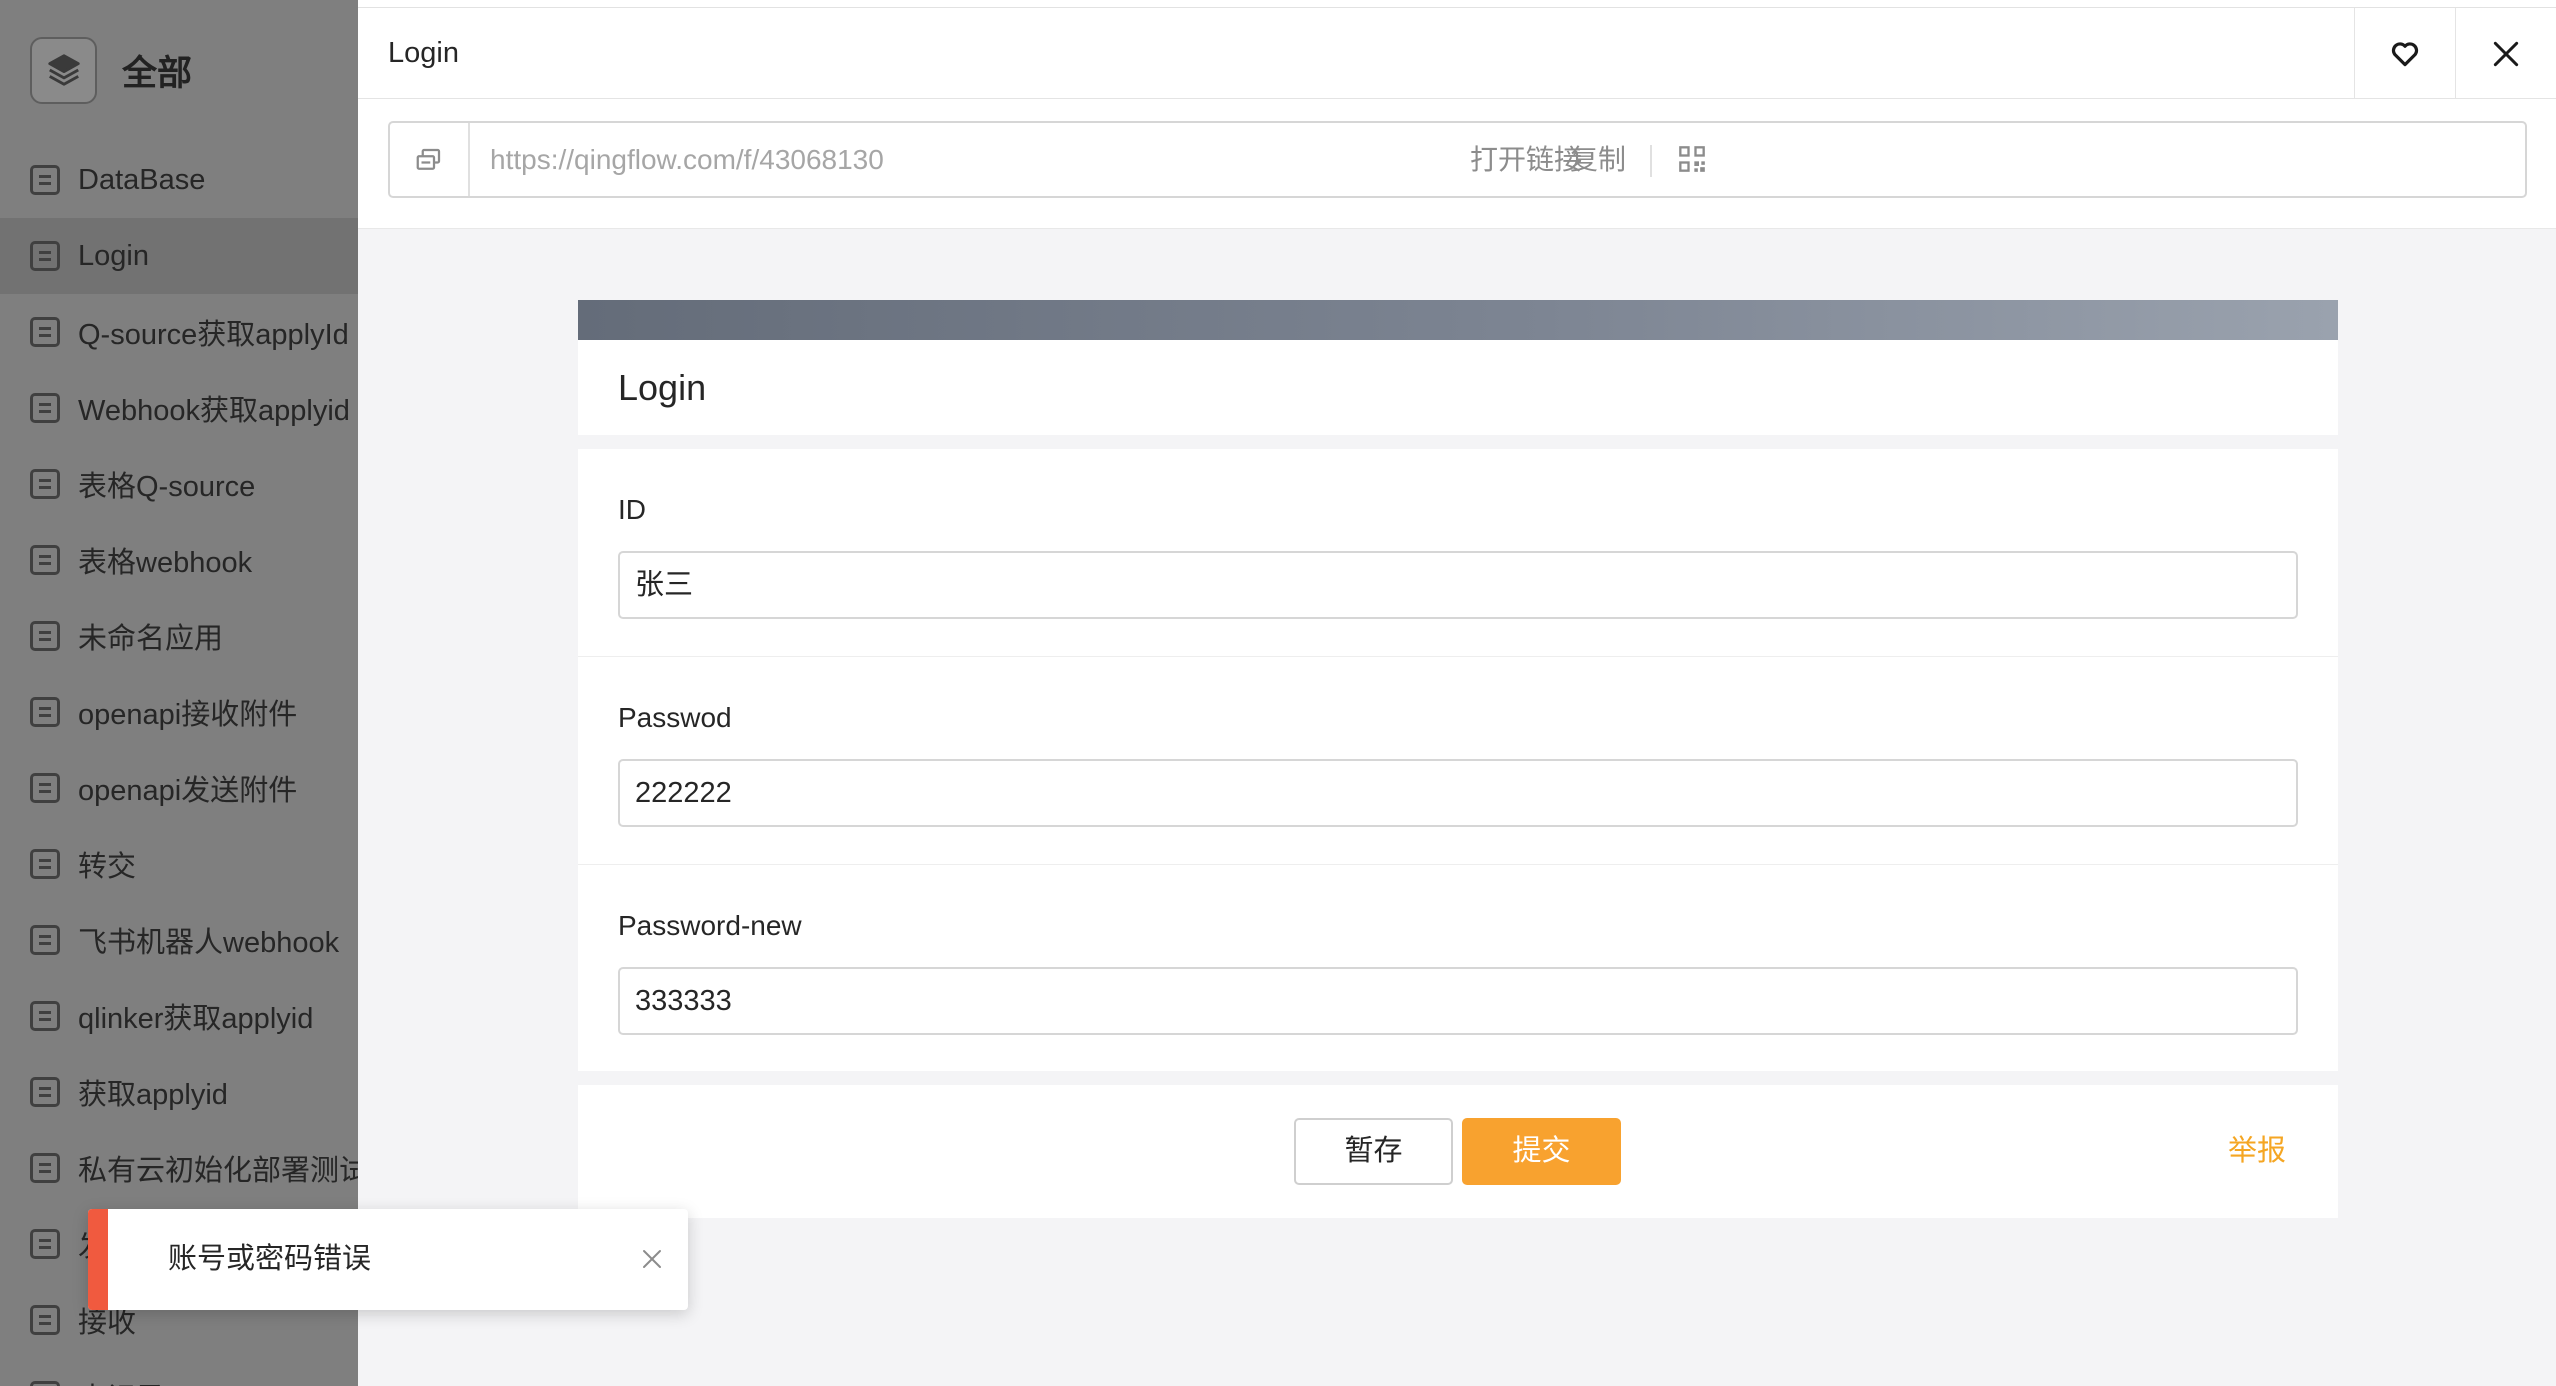  I want to click on sidebar-item-label: 私有云初始化部署测试, so click(218, 1171).